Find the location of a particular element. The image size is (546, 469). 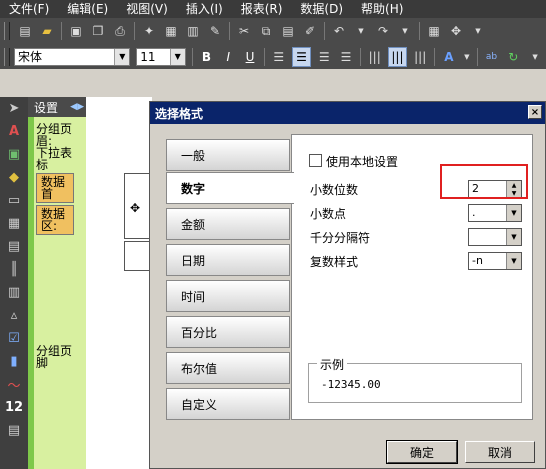

align-center-icon: ☰ is located at coordinates (301, 56).